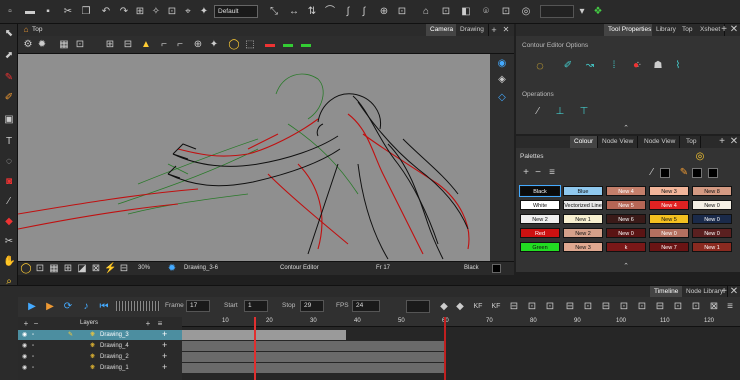 The width and height of the screenshot is (740, 380). I want to click on layer-row: ◉ ▫ ❋ Drawing_1 +, so click(100, 367).